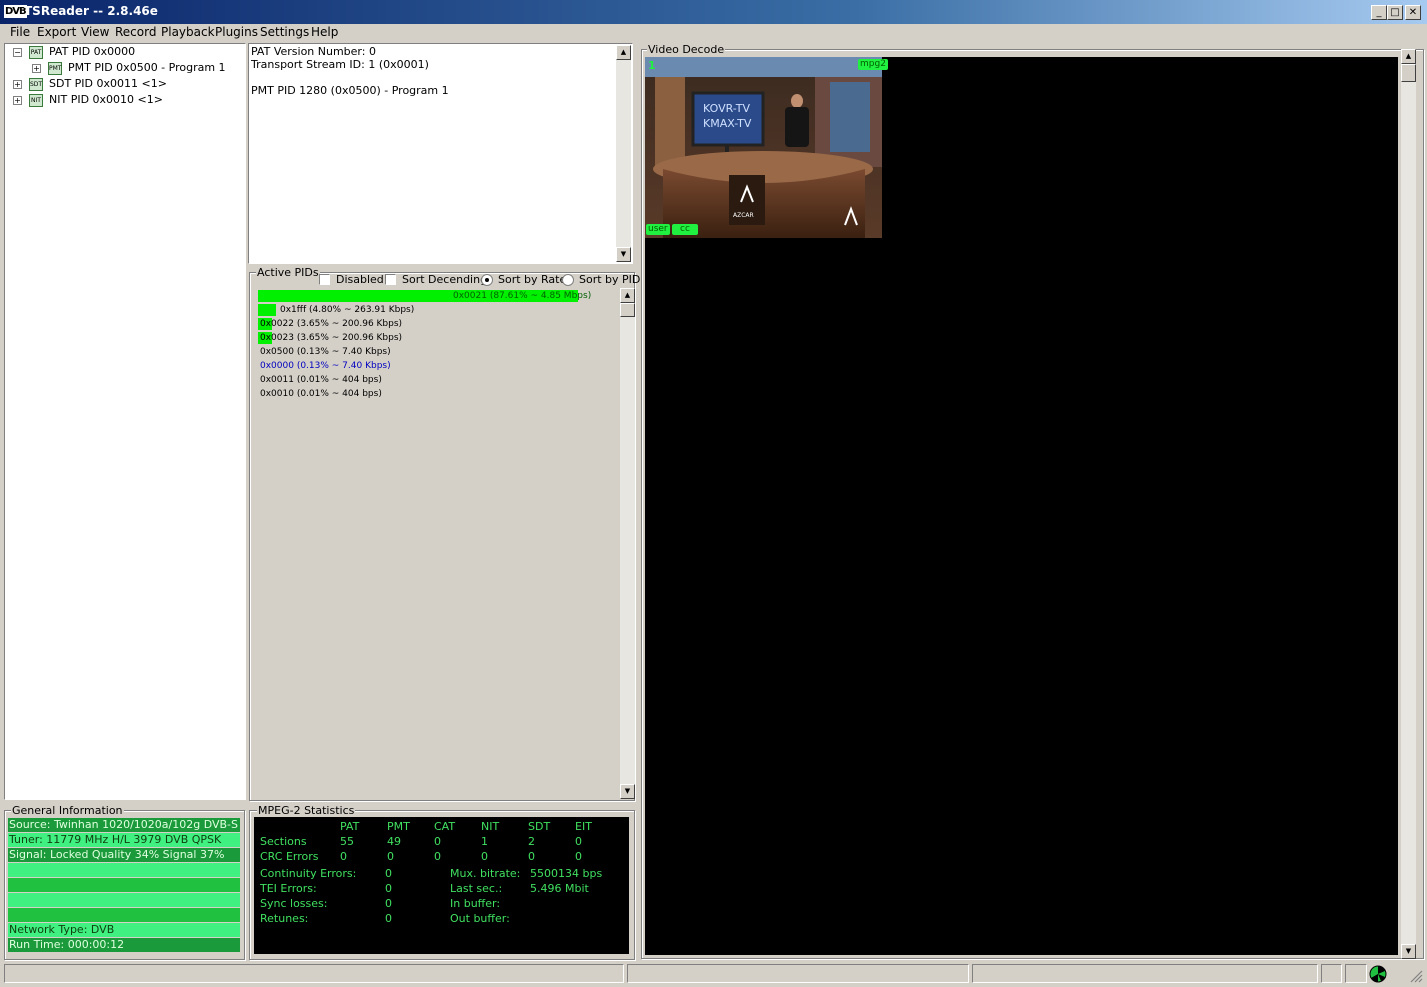  Describe the element at coordinates (743, 215) in the screenshot. I see `desk-logo-text: AZCAR` at that location.